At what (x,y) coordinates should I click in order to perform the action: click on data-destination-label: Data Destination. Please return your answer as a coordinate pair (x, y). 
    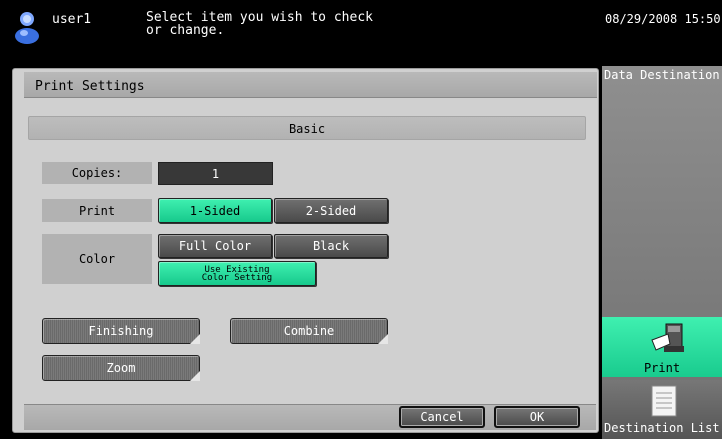
    Looking at the image, I should click on (662, 75).